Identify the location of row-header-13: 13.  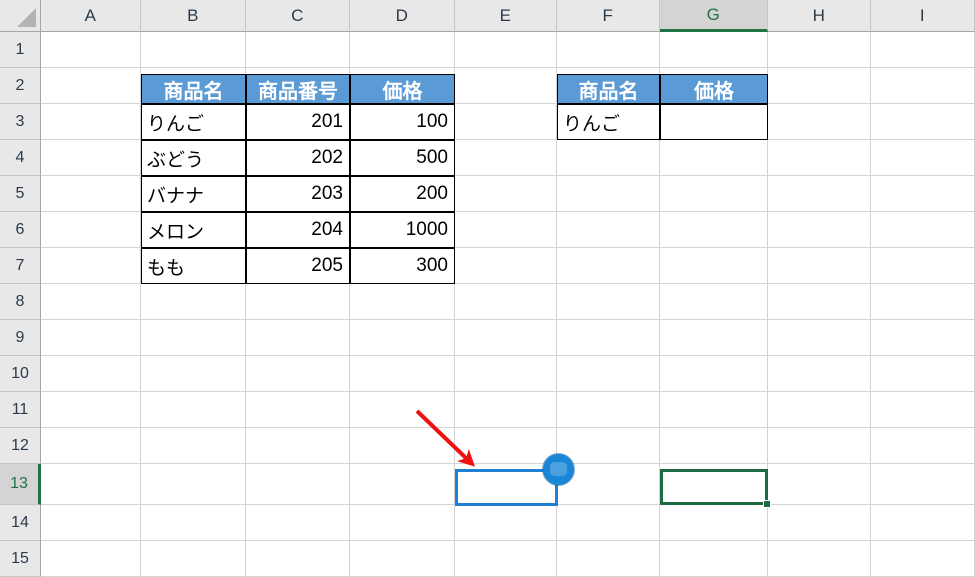
(20, 484).